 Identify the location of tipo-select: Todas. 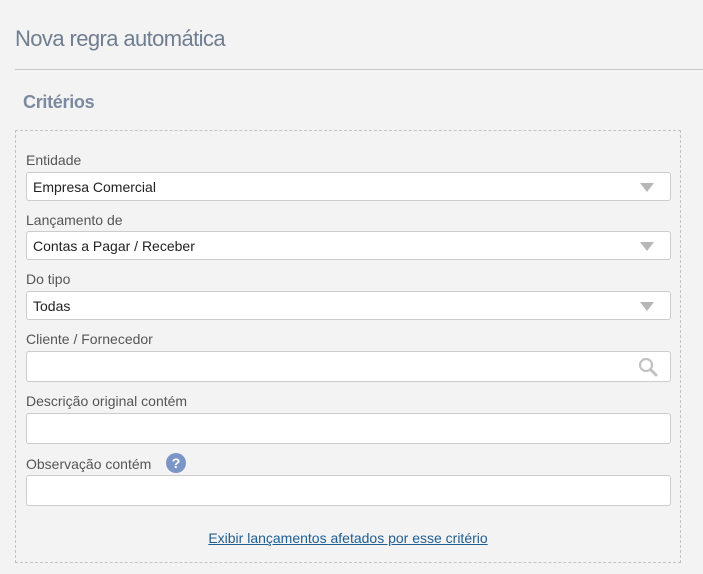
(348, 305).